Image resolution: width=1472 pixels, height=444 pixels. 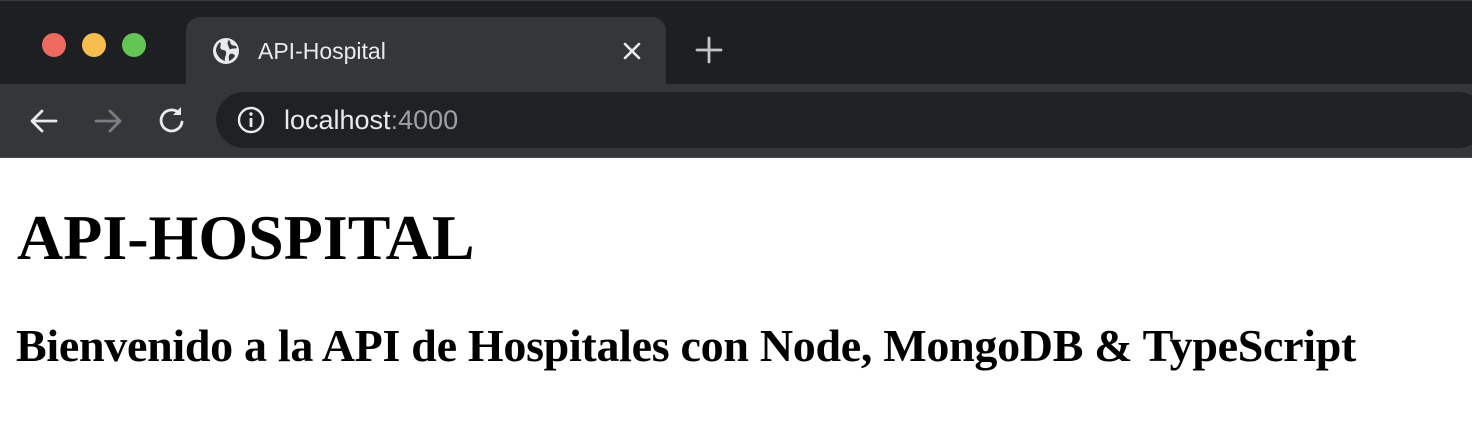 What do you see at coordinates (632, 51) in the screenshot?
I see `close-icon` at bounding box center [632, 51].